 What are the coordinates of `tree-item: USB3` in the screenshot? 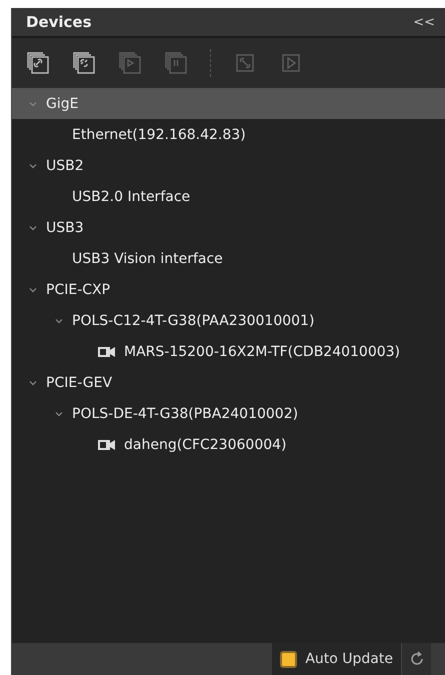 It's located at (228, 227).